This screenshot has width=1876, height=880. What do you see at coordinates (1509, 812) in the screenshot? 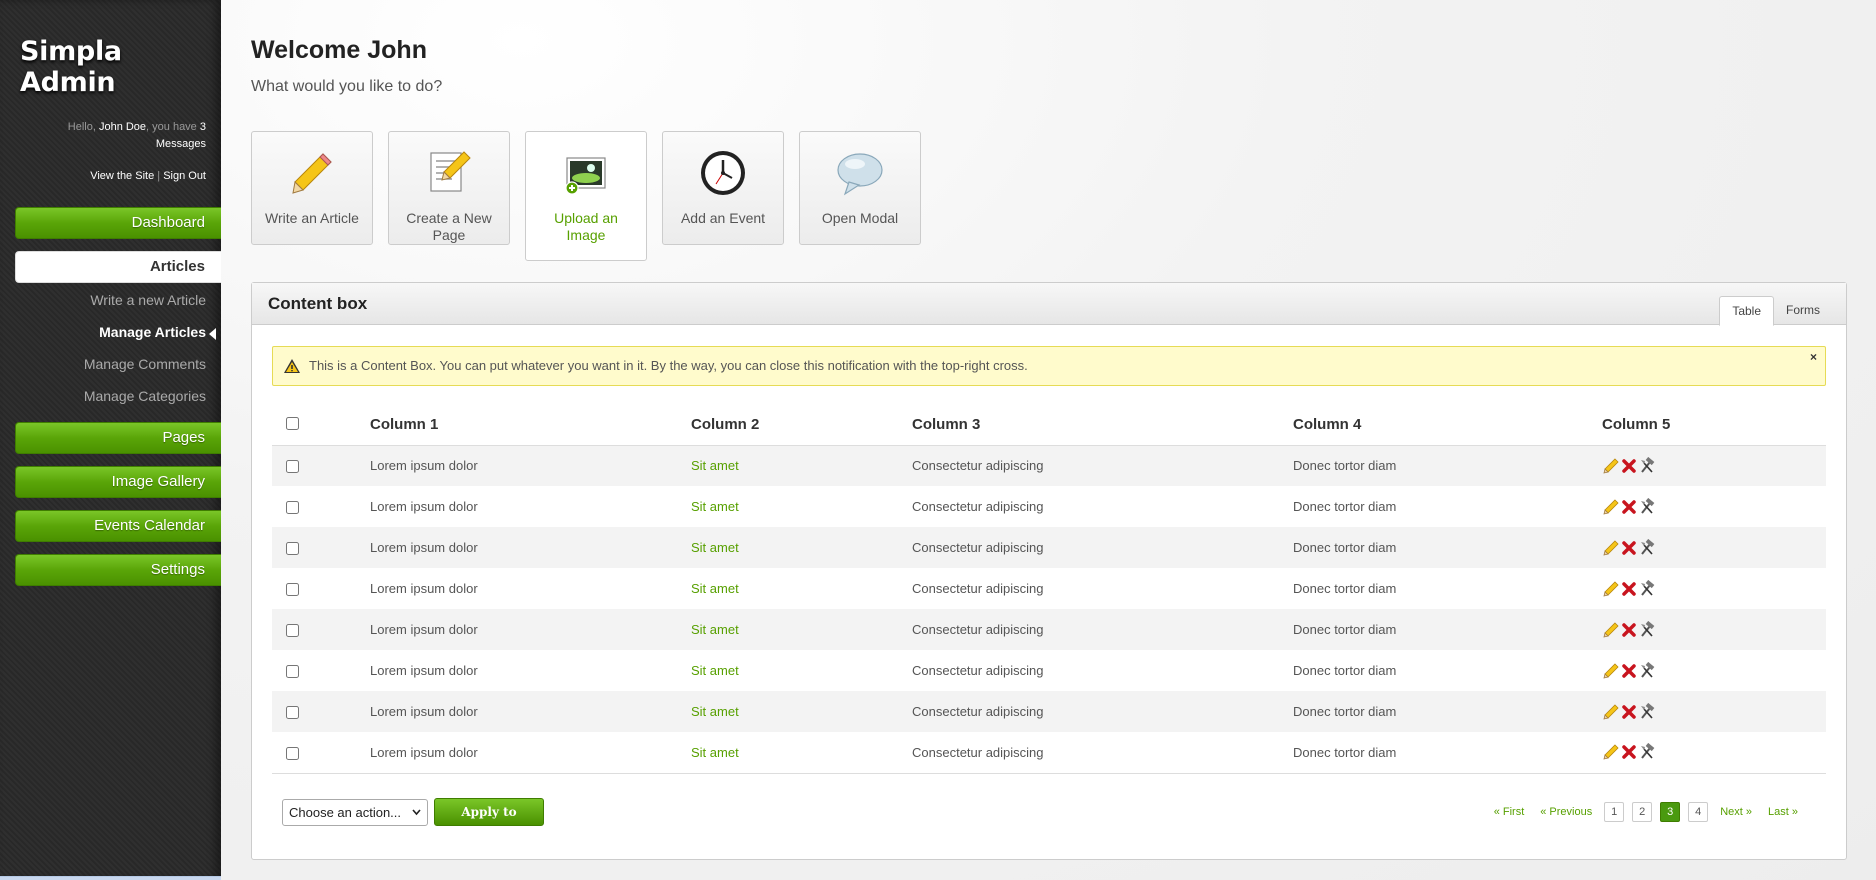
I see `pagination-first: « First` at bounding box center [1509, 812].